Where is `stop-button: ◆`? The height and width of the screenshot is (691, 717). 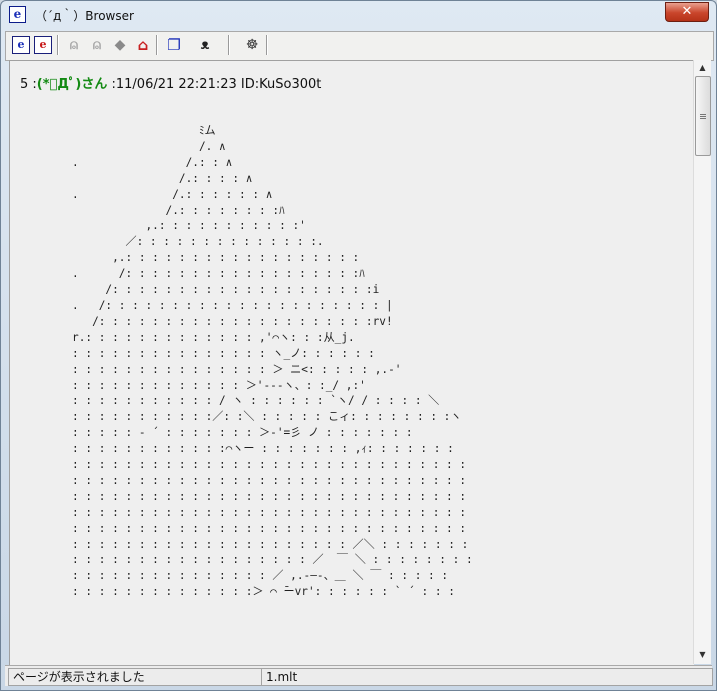
stop-button: ◆ is located at coordinates (120, 45).